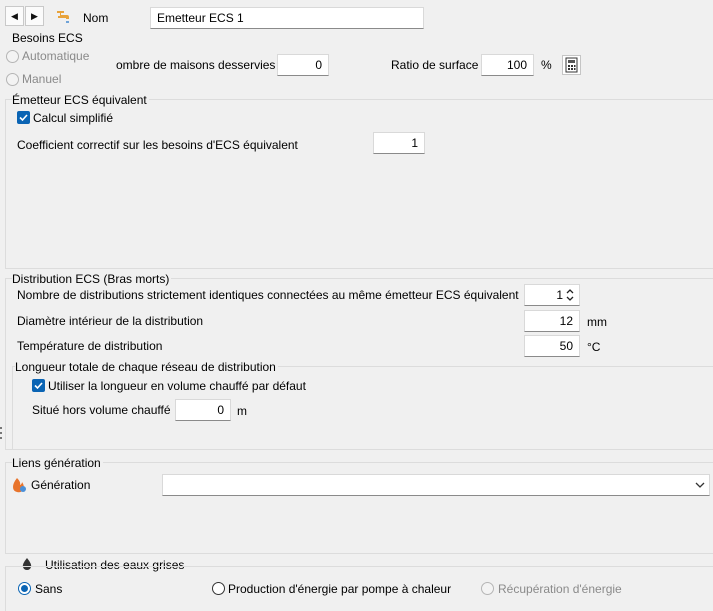  I want to click on radio-sans, so click(24, 588).